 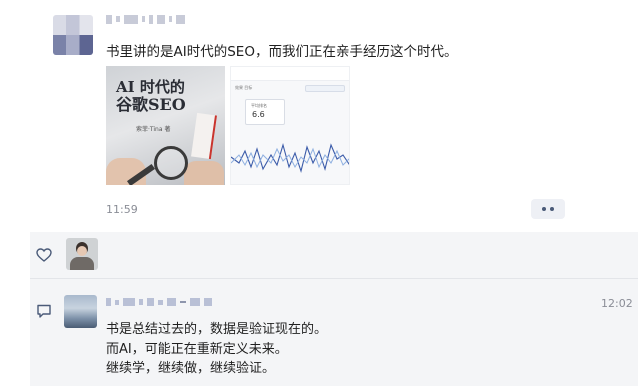 I want to click on comment-time: 12:02, so click(x=617, y=303).